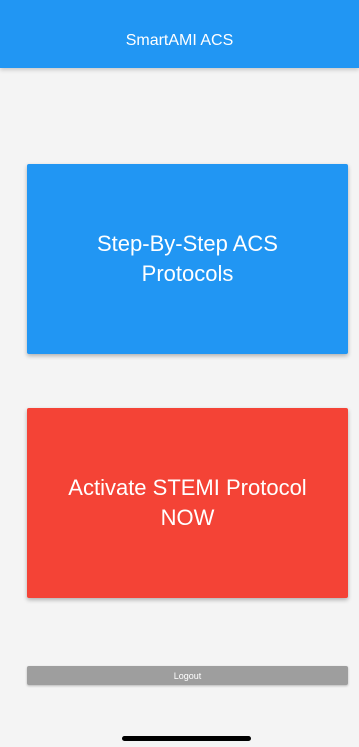 The width and height of the screenshot is (359, 747). I want to click on logout-button: Logout, so click(187, 675).